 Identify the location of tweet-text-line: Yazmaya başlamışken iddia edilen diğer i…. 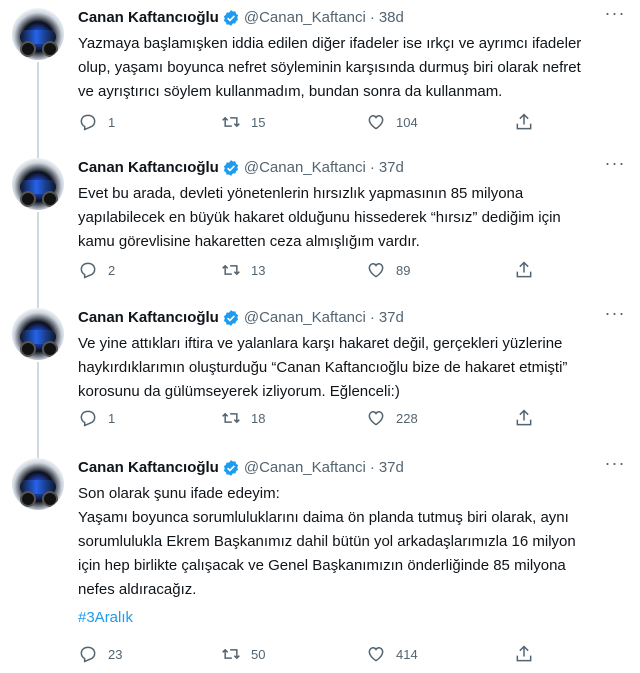
(330, 43).